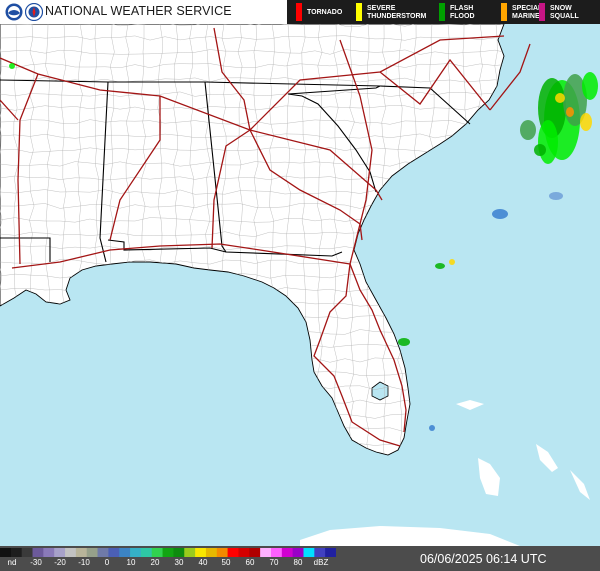 This screenshot has width=600, height=571. What do you see at coordinates (203, 562) in the screenshot?
I see `scale-label: 40` at bounding box center [203, 562].